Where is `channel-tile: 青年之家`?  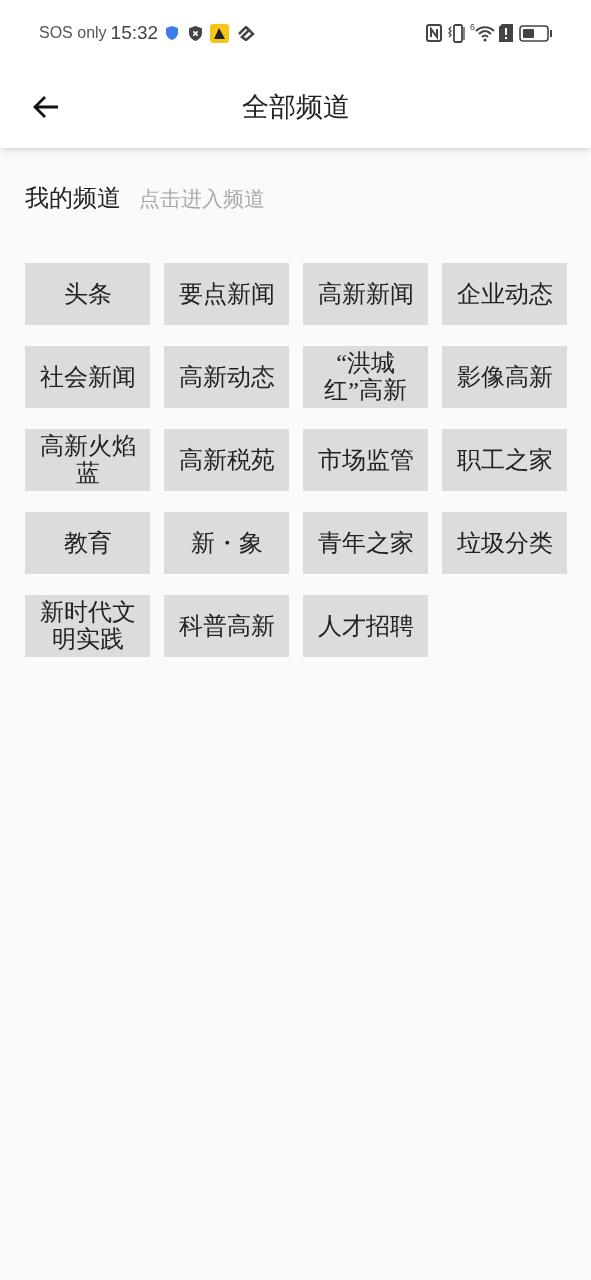 channel-tile: 青年之家 is located at coordinates (365, 543).